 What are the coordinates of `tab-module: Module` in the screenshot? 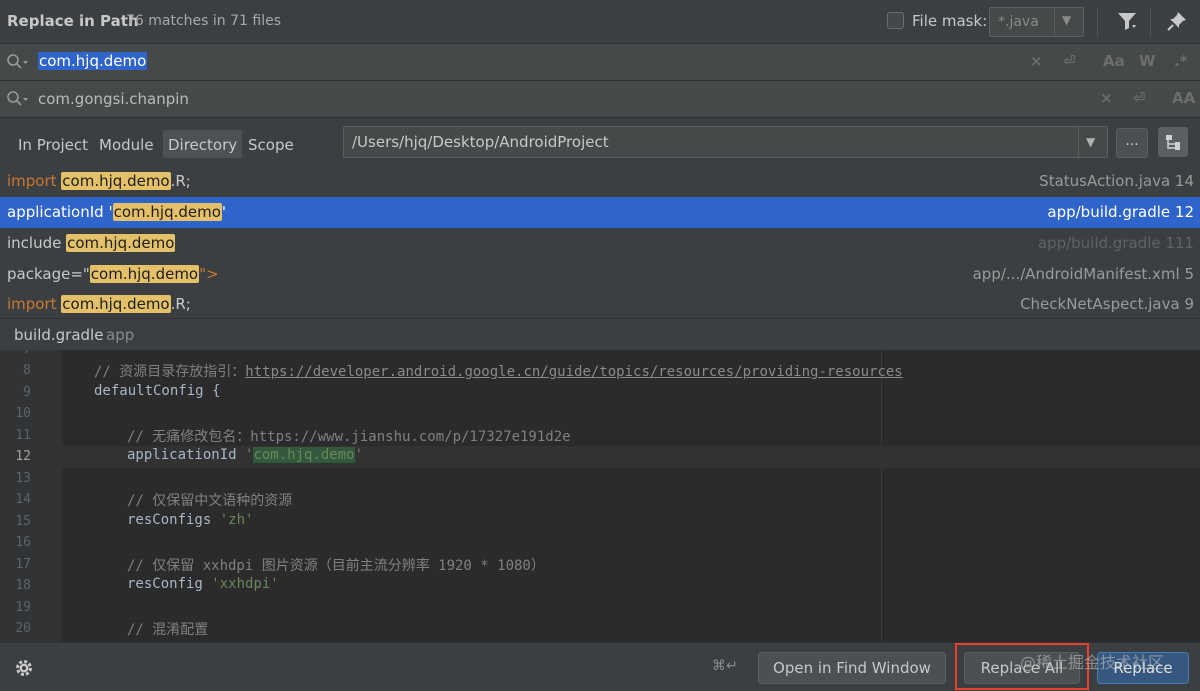 It's located at (126, 144).